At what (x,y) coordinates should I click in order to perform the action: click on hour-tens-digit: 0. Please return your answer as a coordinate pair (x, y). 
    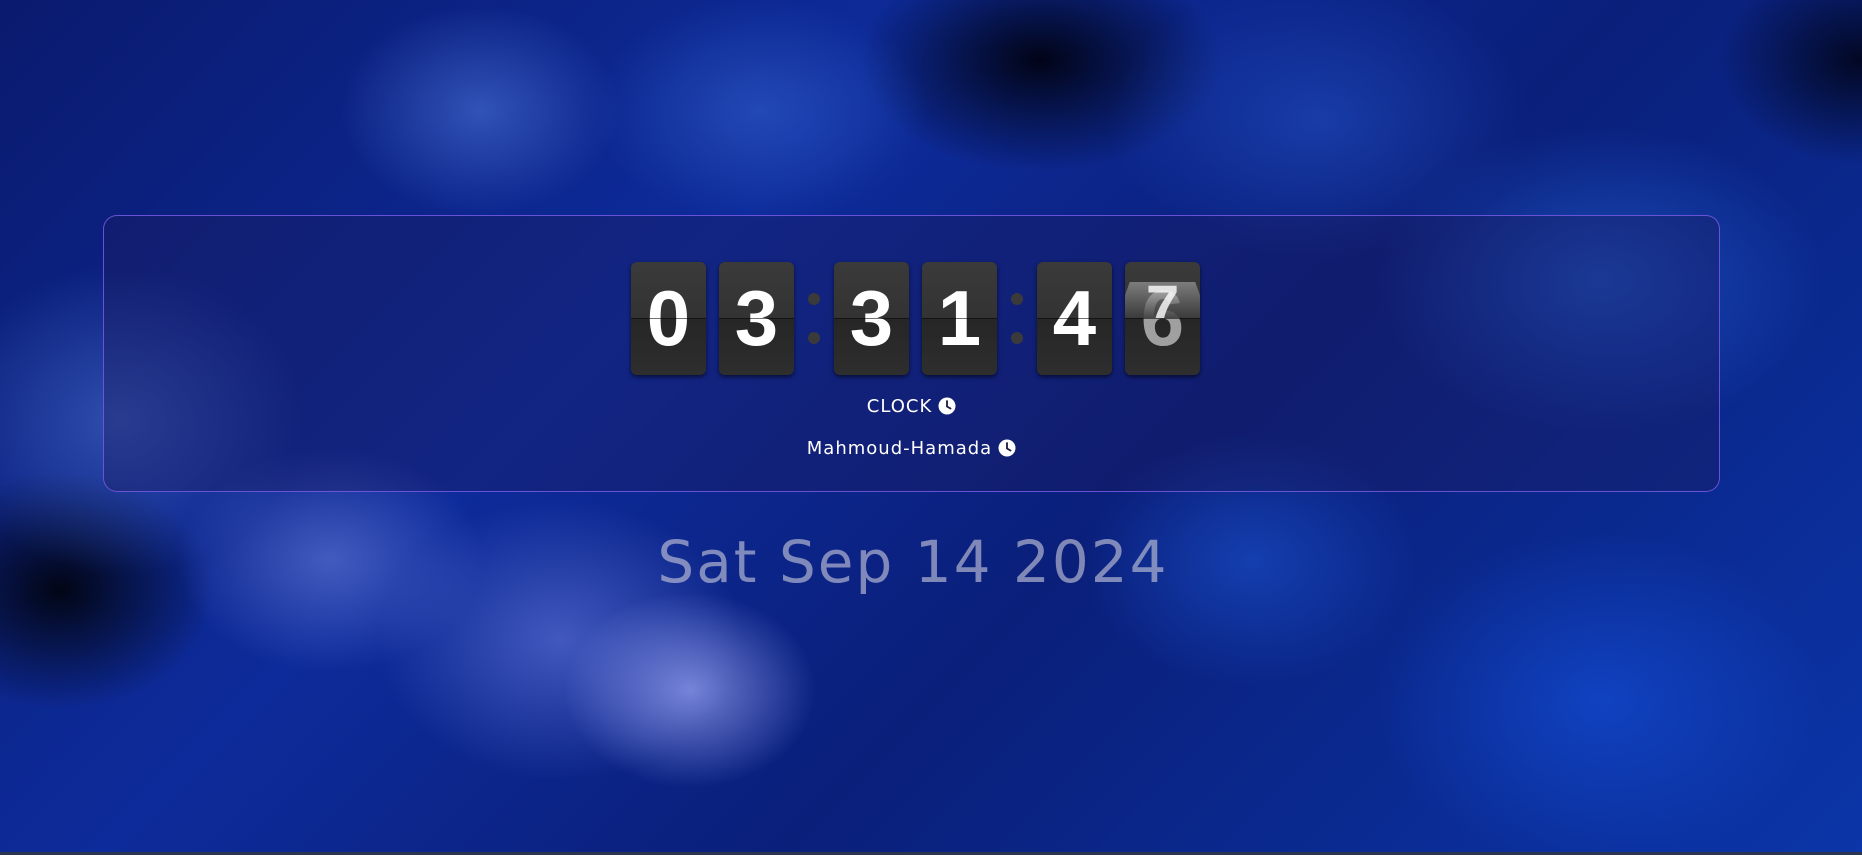
    Looking at the image, I should click on (668, 318).